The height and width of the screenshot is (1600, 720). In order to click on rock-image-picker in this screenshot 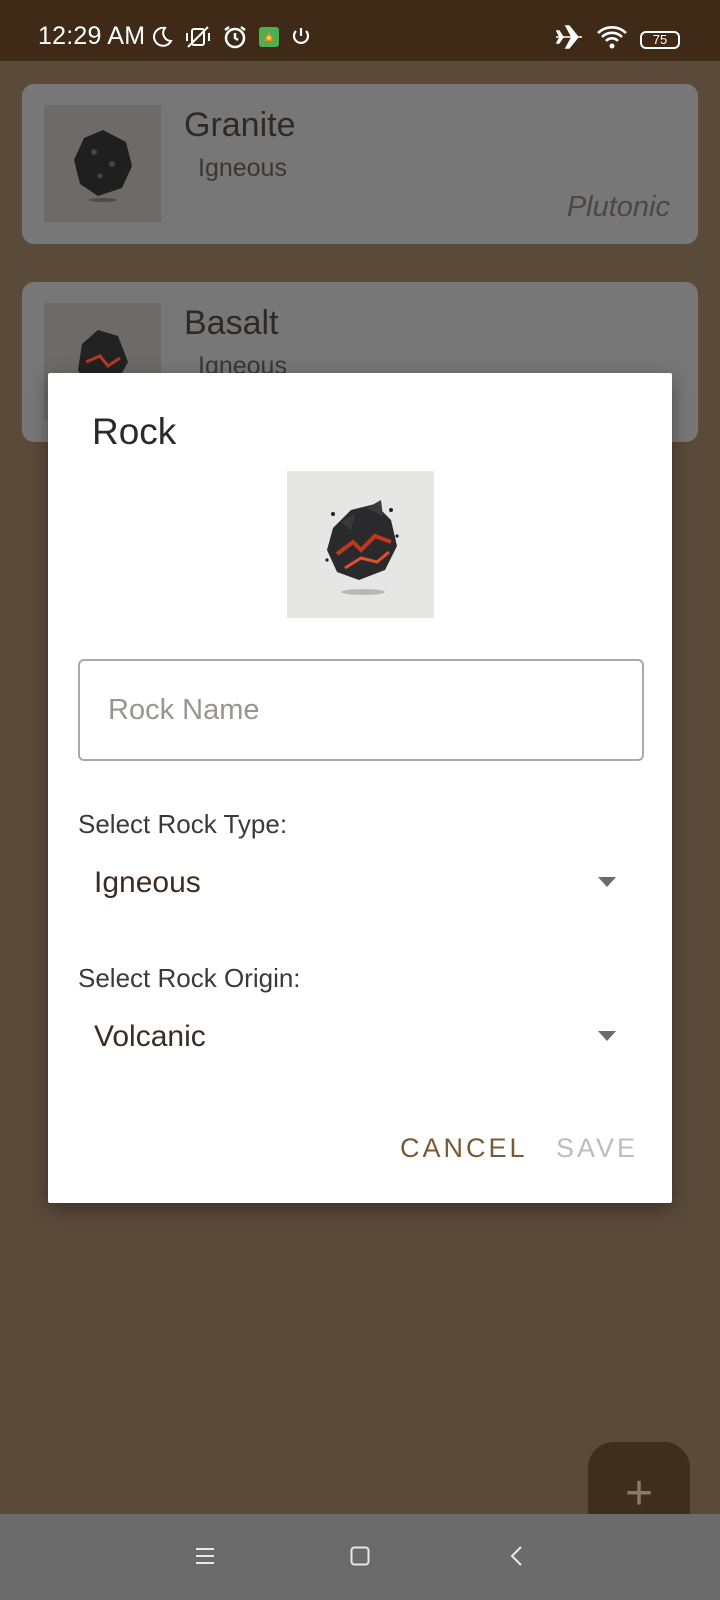, I will do `click(360, 544)`.